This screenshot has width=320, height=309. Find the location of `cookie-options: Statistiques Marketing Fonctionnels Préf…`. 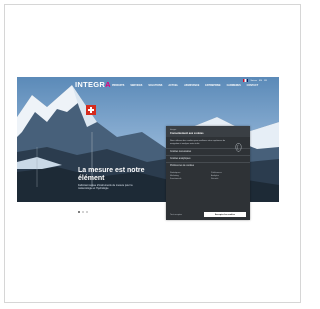

cookie-options: Statistiques Marketing Fonctionnels Préf… is located at coordinates (208, 176).